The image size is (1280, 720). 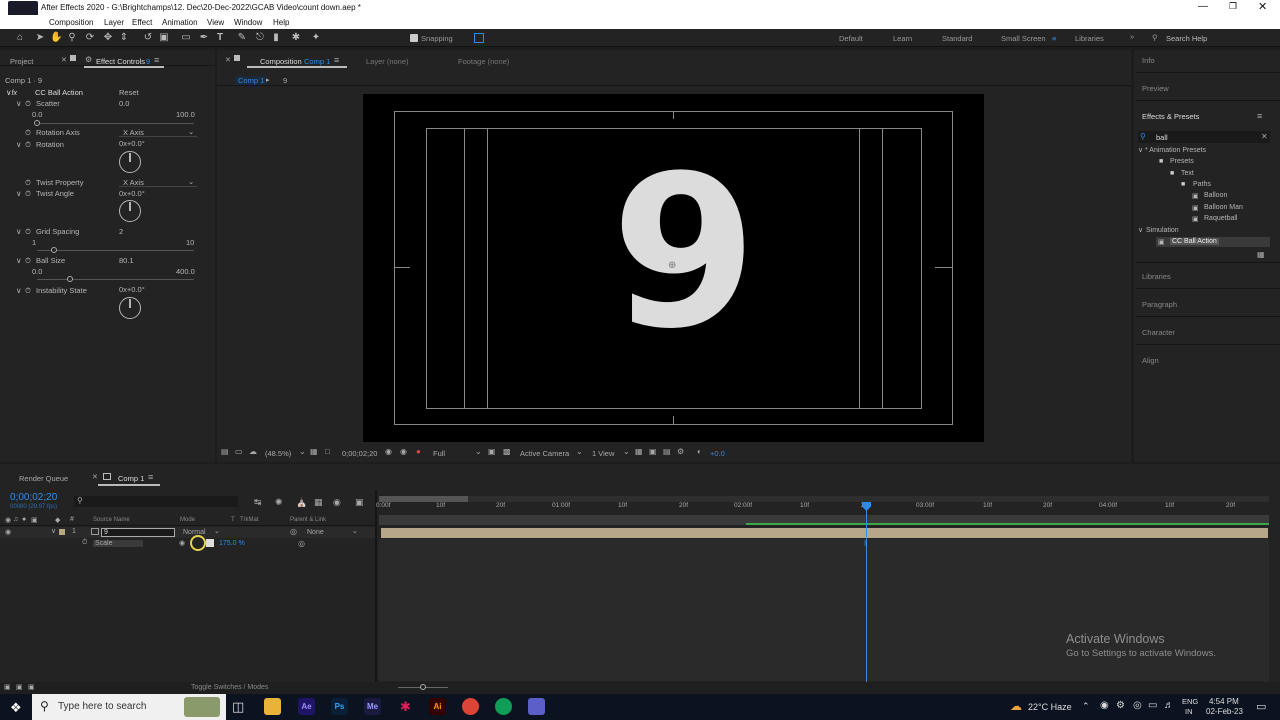 I want to click on ball-size-slider, so click(x=115, y=279).